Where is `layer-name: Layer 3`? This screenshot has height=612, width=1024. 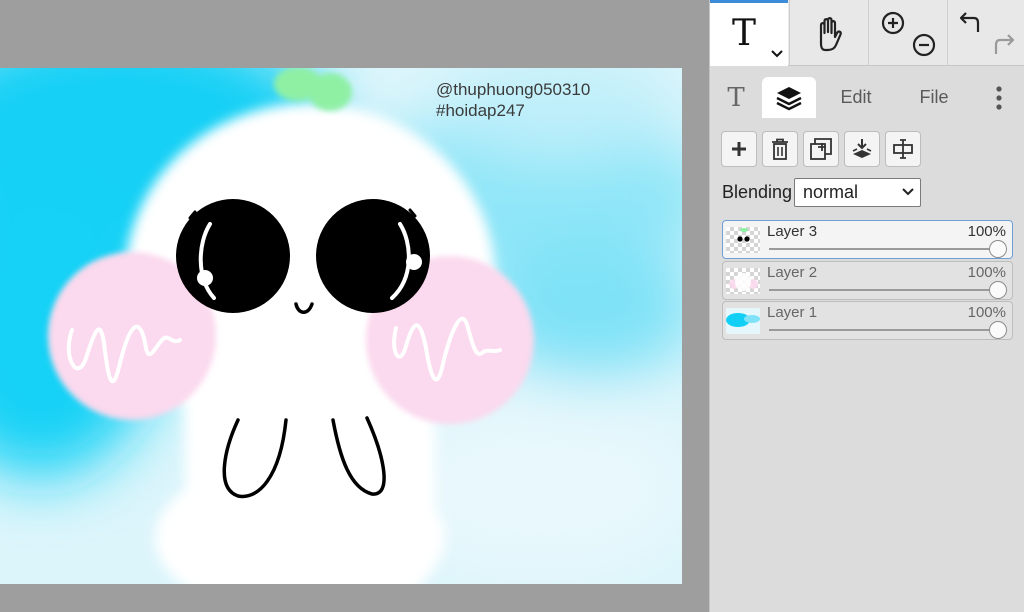
layer-name: Layer 3 is located at coordinates (792, 231).